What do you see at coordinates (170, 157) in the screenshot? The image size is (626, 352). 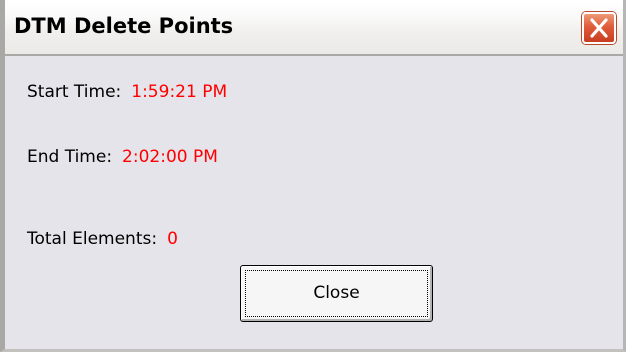 I see `end-time-value: 2:02:00 PM` at bounding box center [170, 157].